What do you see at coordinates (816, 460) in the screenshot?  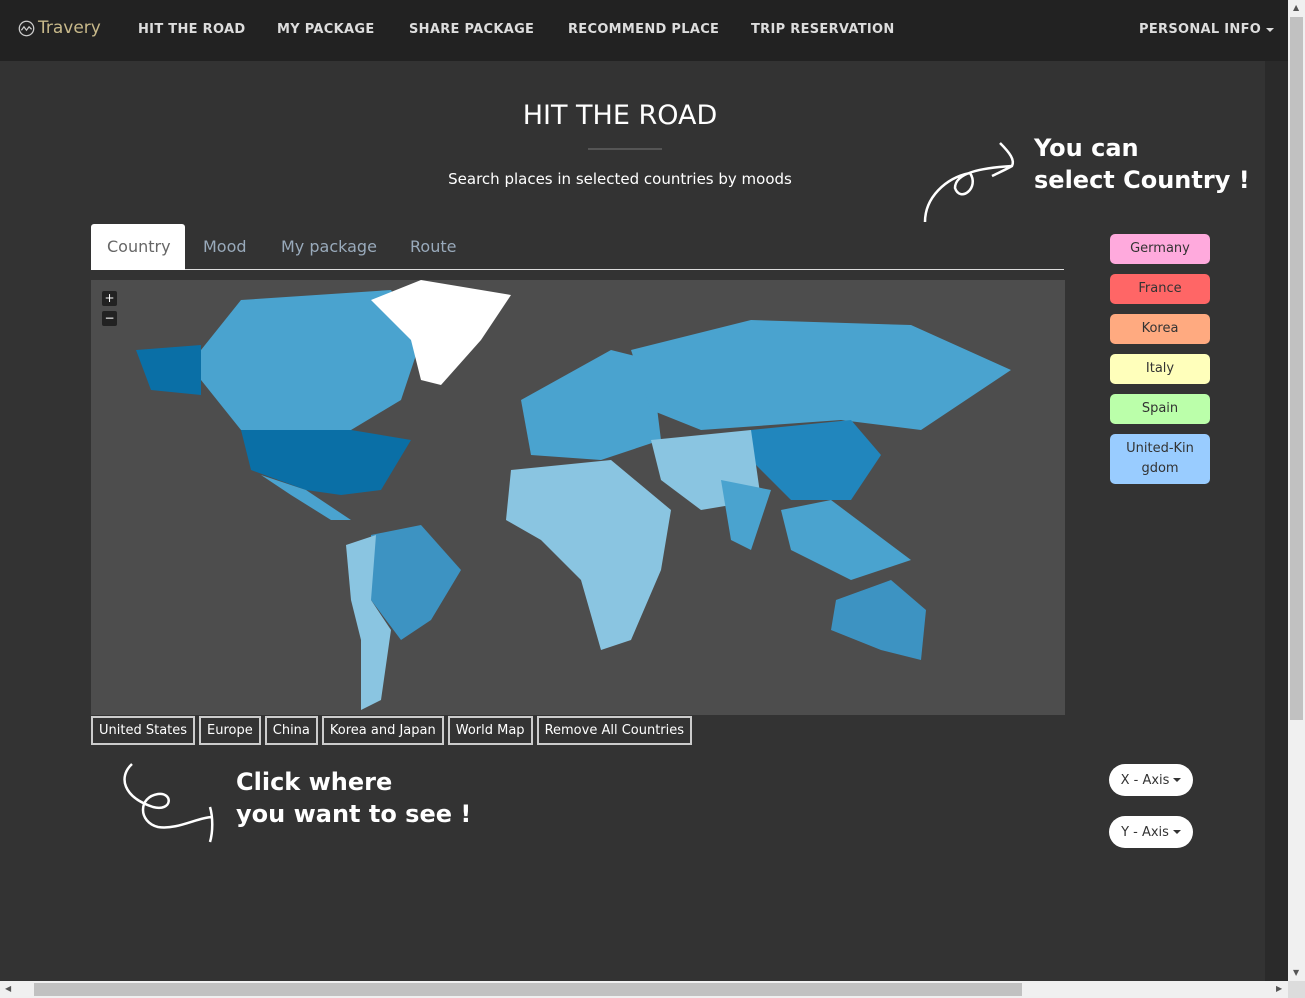 I see `country-china` at bounding box center [816, 460].